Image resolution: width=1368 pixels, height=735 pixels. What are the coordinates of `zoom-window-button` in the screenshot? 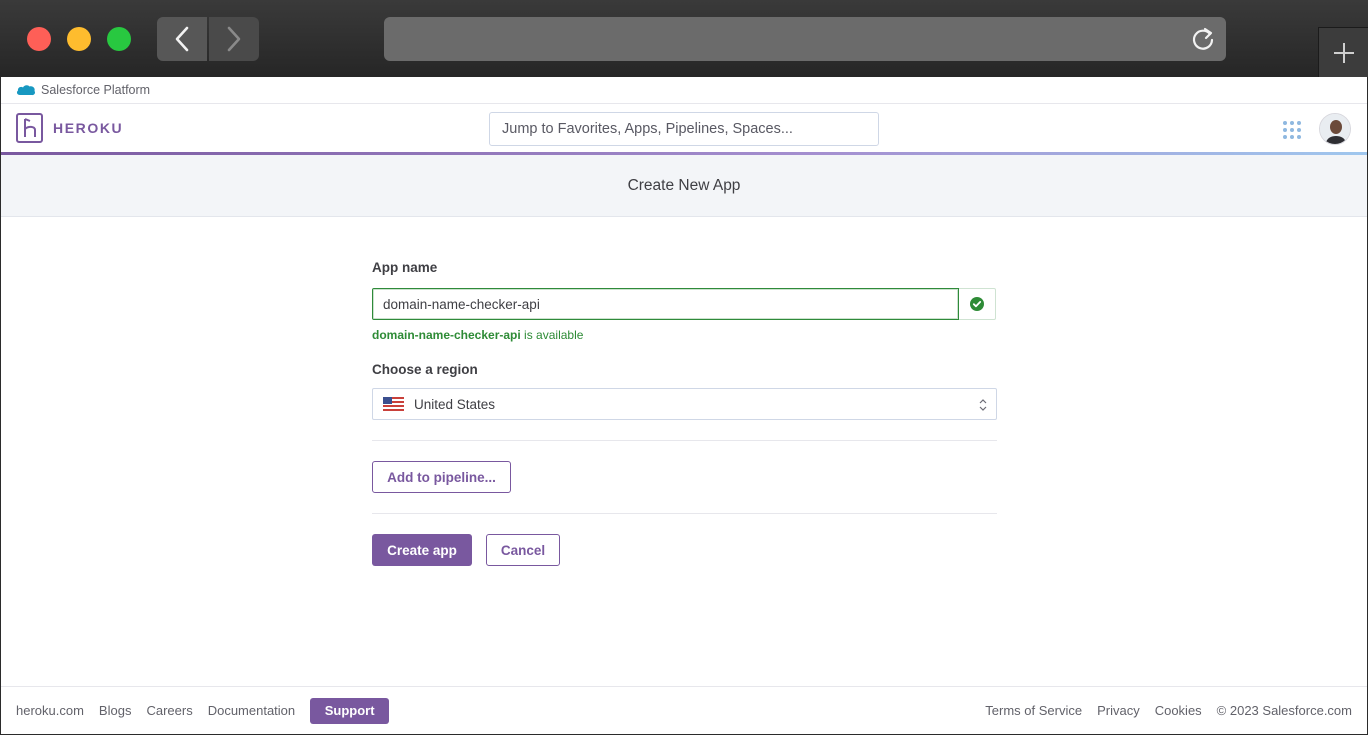 It's located at (119, 39).